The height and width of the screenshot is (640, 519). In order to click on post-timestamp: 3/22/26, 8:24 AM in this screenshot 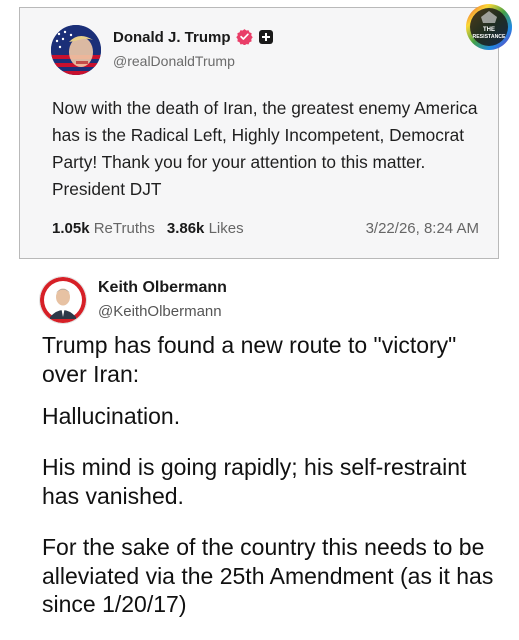, I will do `click(422, 228)`.